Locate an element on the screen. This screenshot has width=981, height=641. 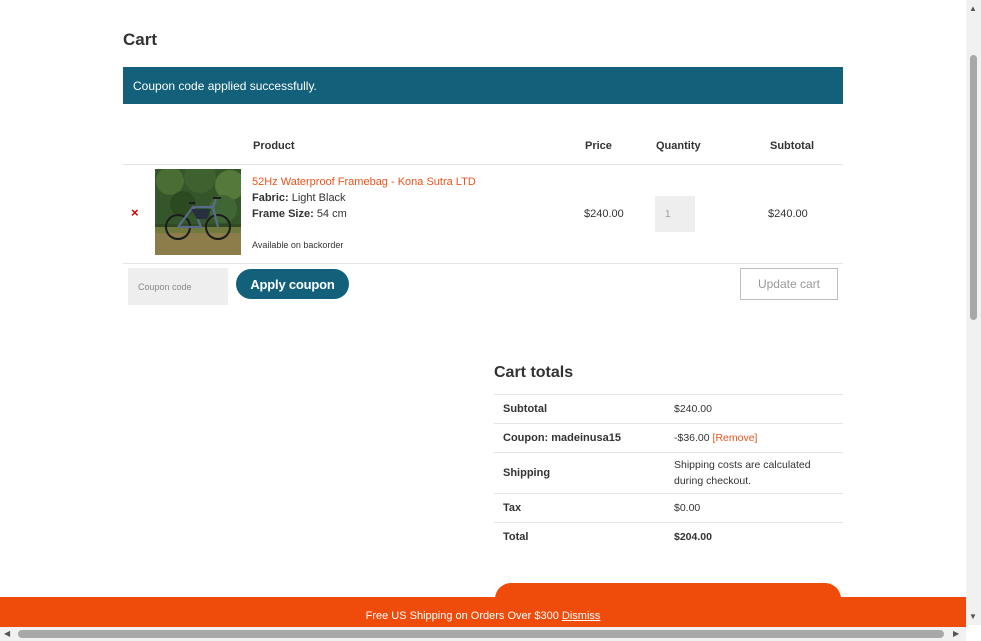
vertical-scrollbar: ▲ ▼ is located at coordinates (973, 312).